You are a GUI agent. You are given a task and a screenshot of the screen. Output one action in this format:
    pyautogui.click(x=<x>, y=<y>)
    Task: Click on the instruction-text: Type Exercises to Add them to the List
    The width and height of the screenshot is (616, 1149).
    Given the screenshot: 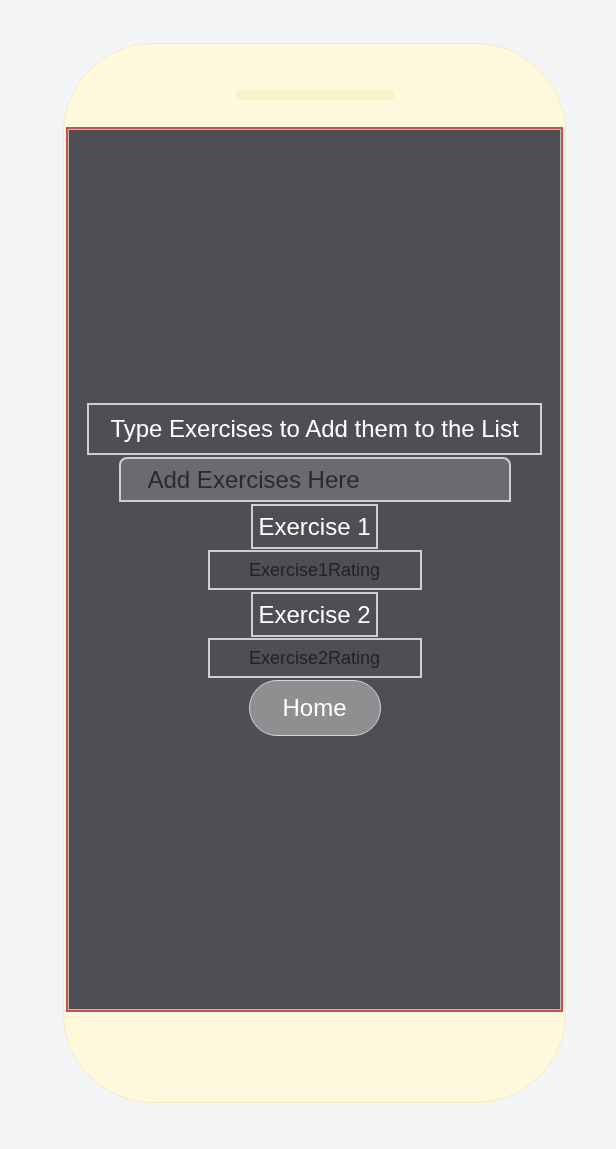 What is the action you would take?
    pyautogui.click(x=314, y=429)
    